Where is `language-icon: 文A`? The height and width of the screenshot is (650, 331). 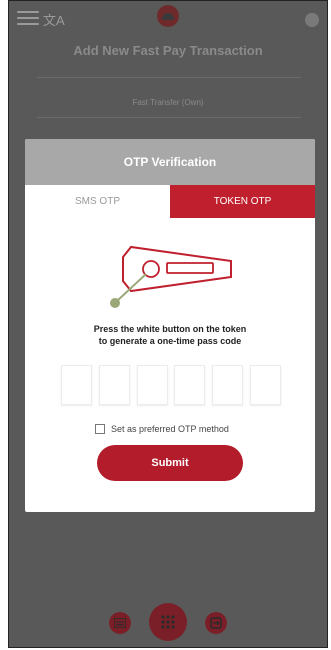 language-icon: 文A is located at coordinates (54, 19).